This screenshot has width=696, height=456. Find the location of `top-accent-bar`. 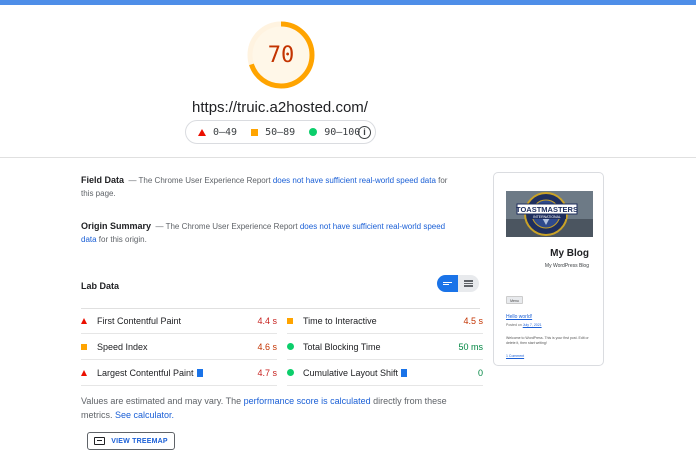

top-accent-bar is located at coordinates (348, 2).